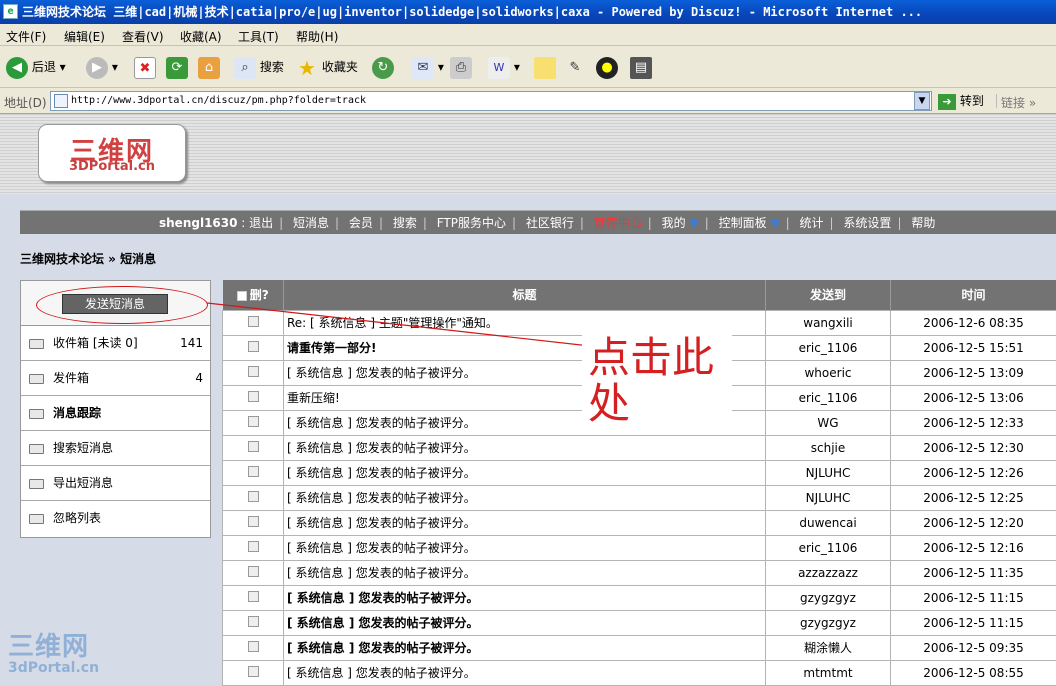 The image size is (1056, 686). Describe the element at coordinates (145, 67) in the screenshot. I see `stop-button: ✖` at that location.